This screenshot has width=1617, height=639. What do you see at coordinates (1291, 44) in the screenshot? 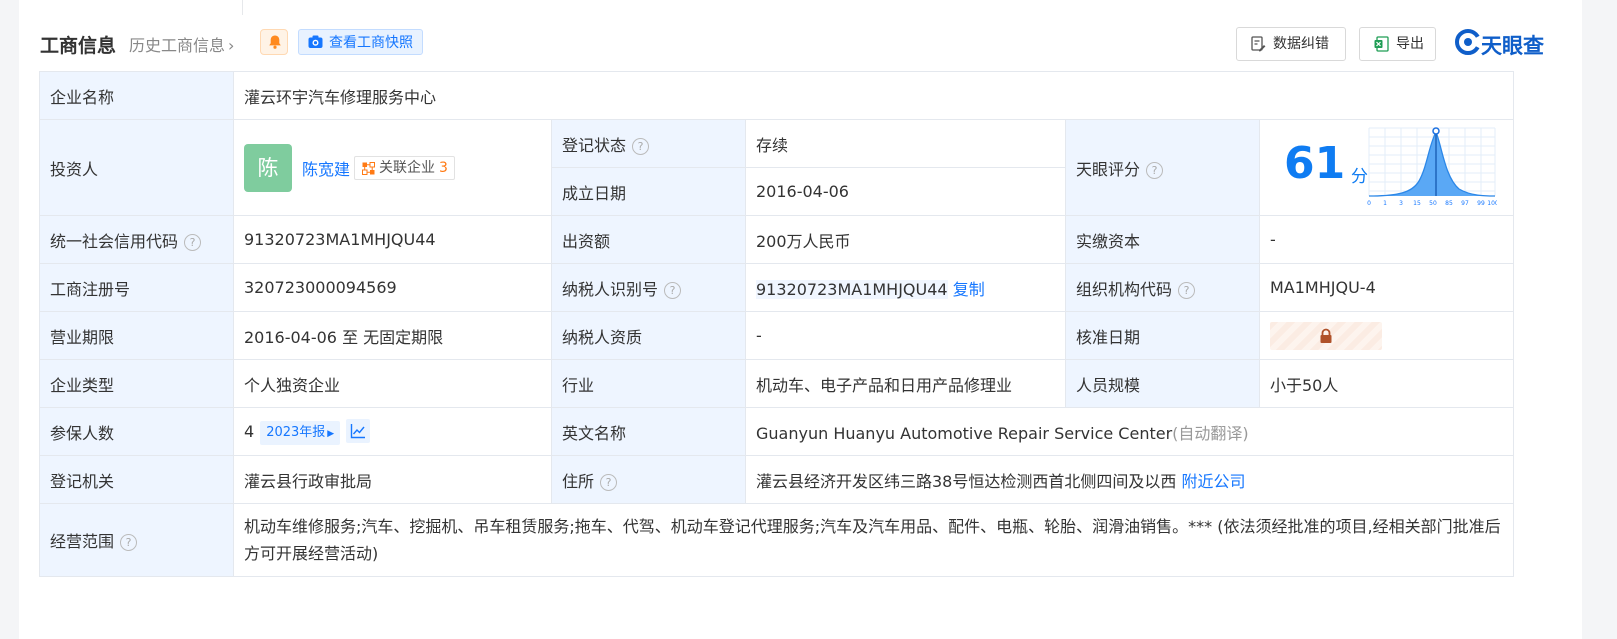
I see `data-correction-button: 数据纠错` at bounding box center [1291, 44].